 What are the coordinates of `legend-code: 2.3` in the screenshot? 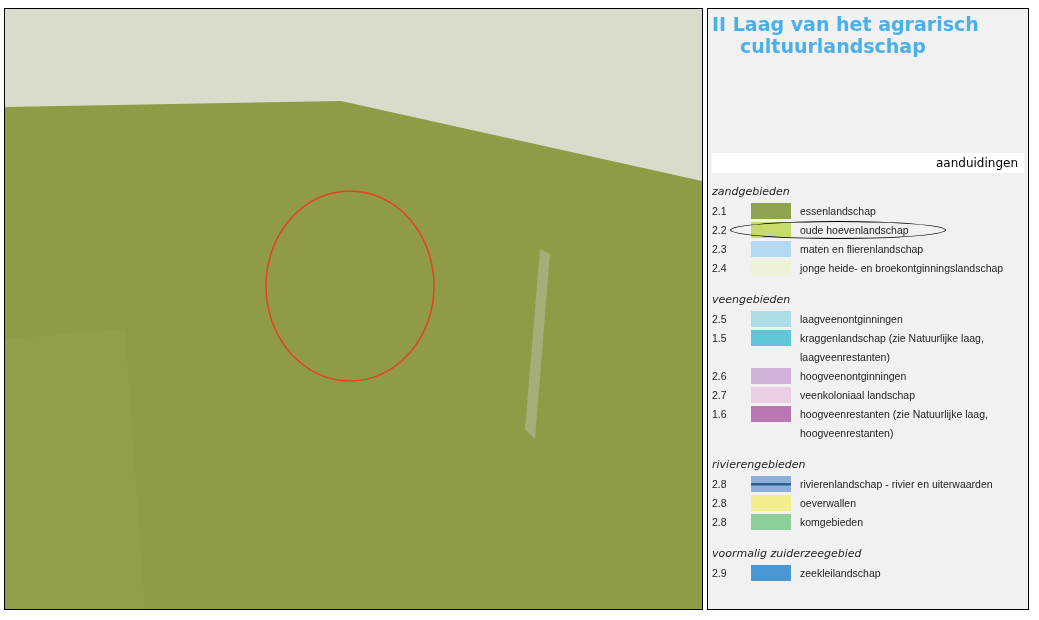 It's located at (720, 249).